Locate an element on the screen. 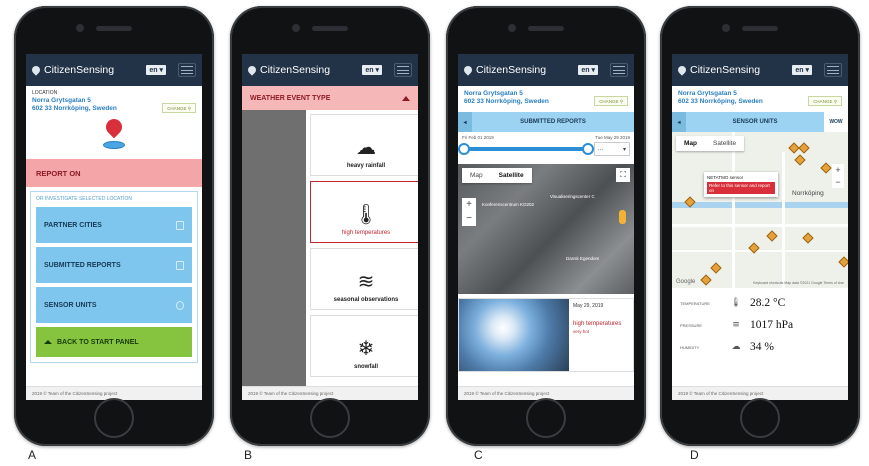 This screenshot has width=869, height=466. sensor-units-button: SENSOR UNITS is located at coordinates (114, 305).